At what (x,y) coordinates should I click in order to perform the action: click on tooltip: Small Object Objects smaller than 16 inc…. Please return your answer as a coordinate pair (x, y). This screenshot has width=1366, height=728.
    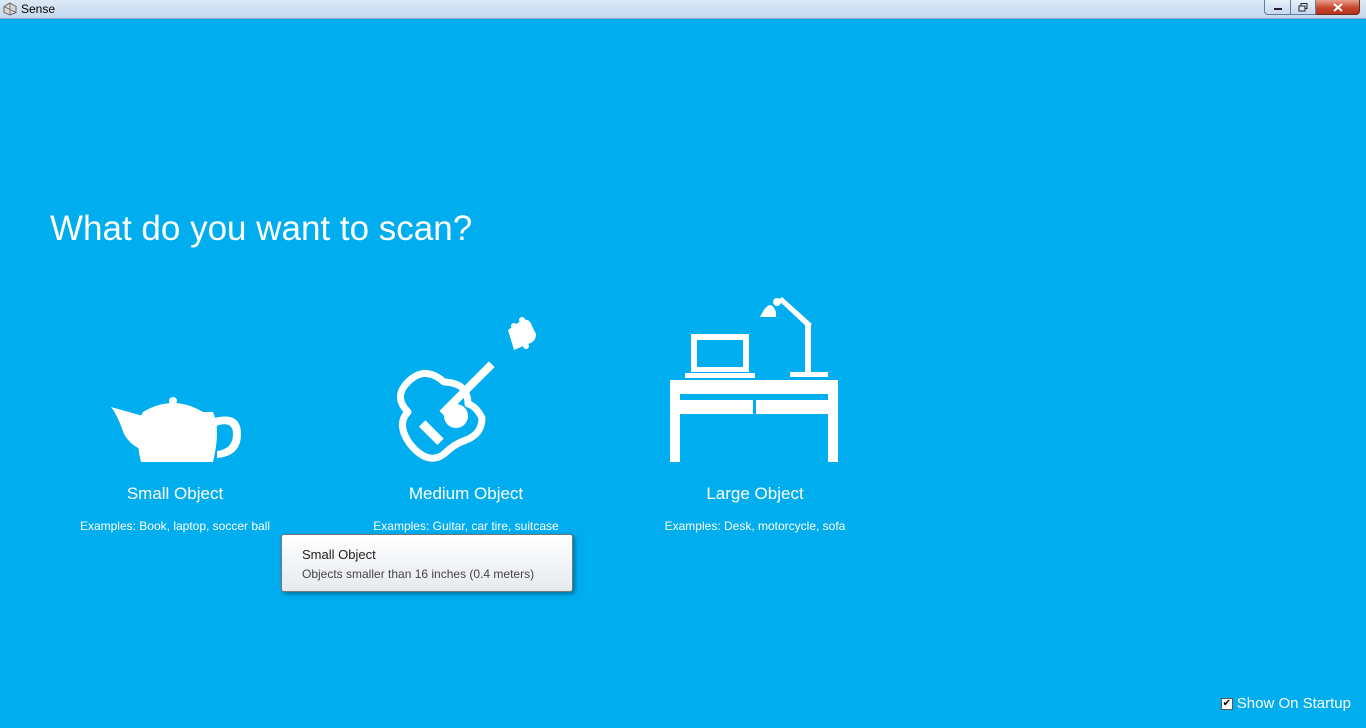
    Looking at the image, I should click on (427, 563).